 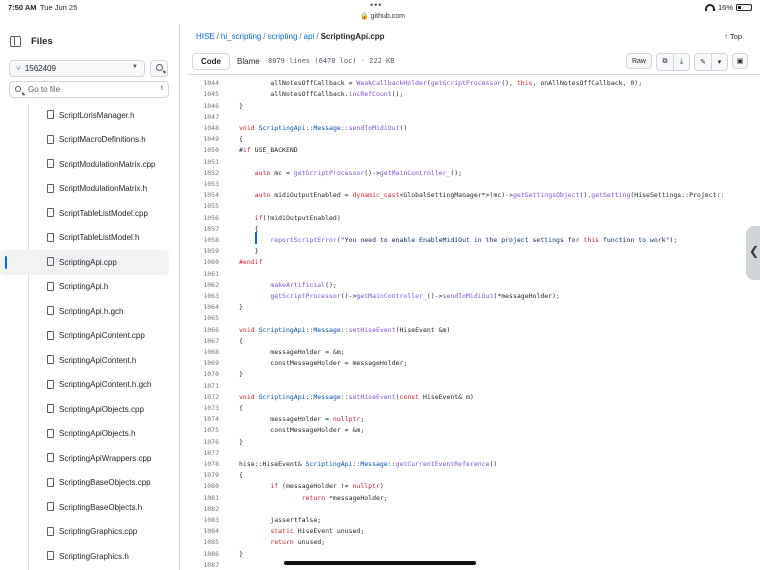 I want to click on line-number: 1052, so click(x=203, y=173).